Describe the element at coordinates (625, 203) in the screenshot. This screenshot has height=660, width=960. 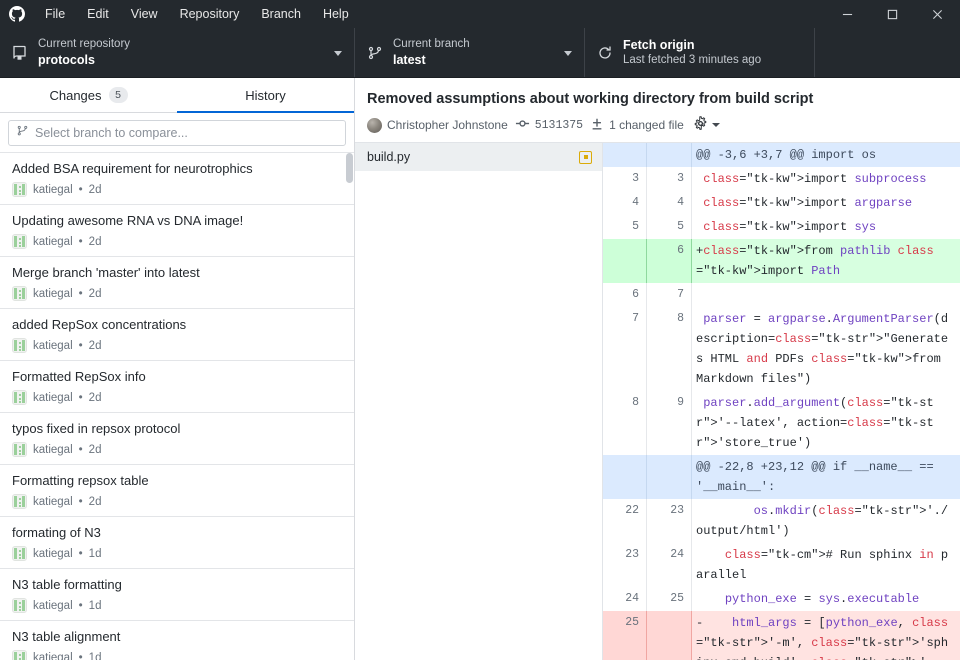
I see `diff-old-line-number: 4` at that location.